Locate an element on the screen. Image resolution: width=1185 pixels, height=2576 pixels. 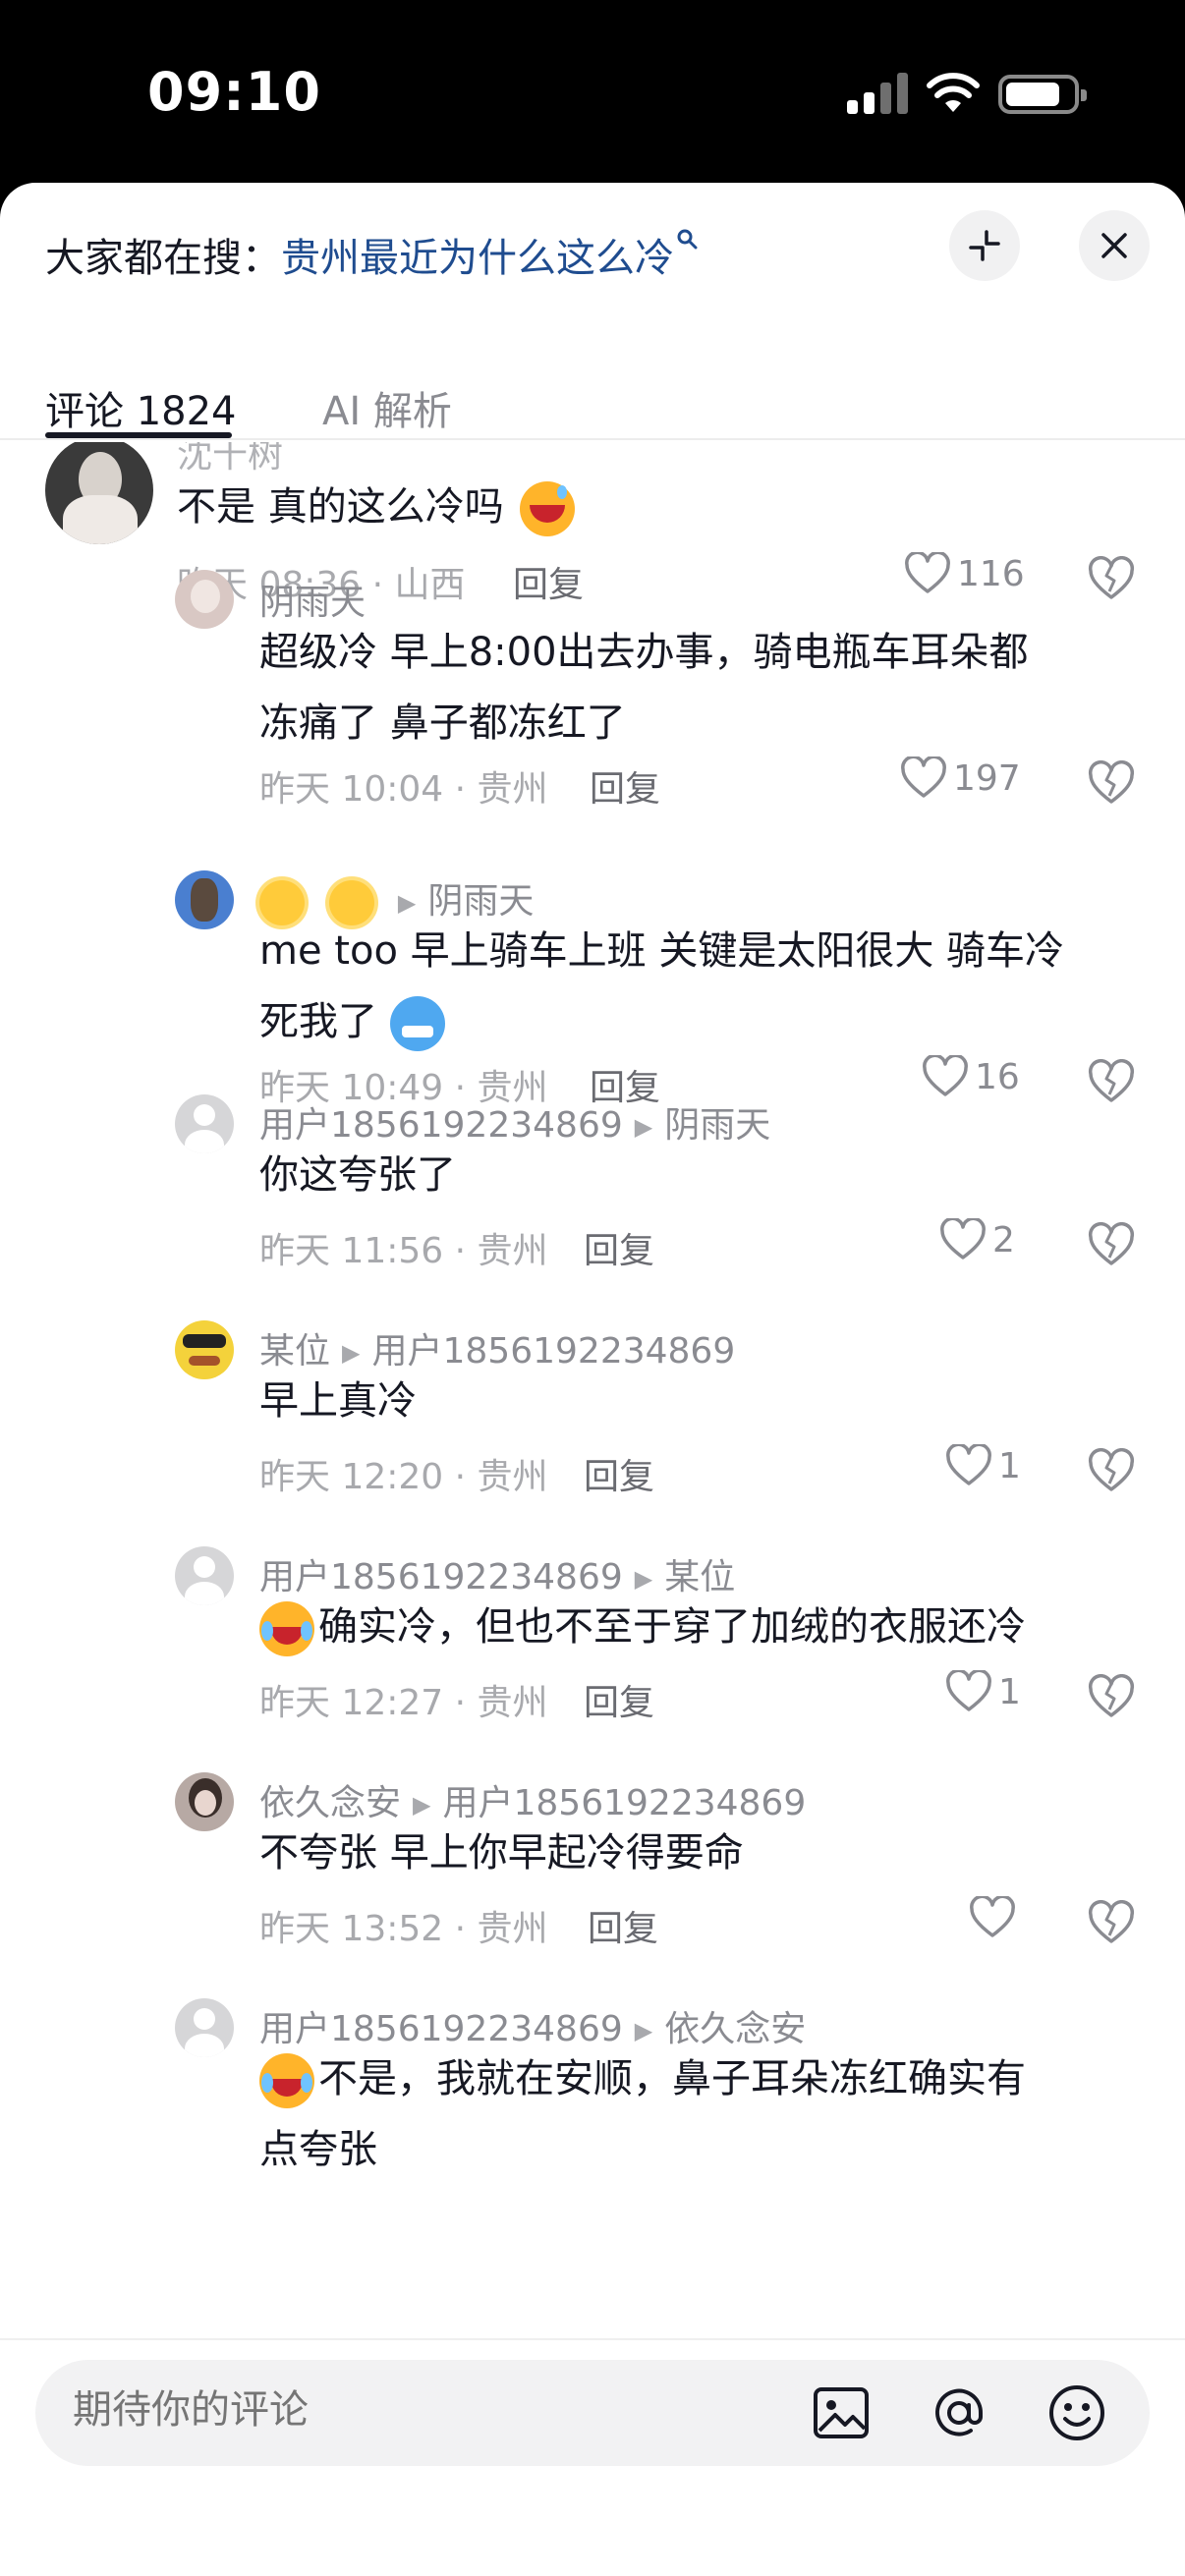
status-time: 09:10 is located at coordinates (234, 92).